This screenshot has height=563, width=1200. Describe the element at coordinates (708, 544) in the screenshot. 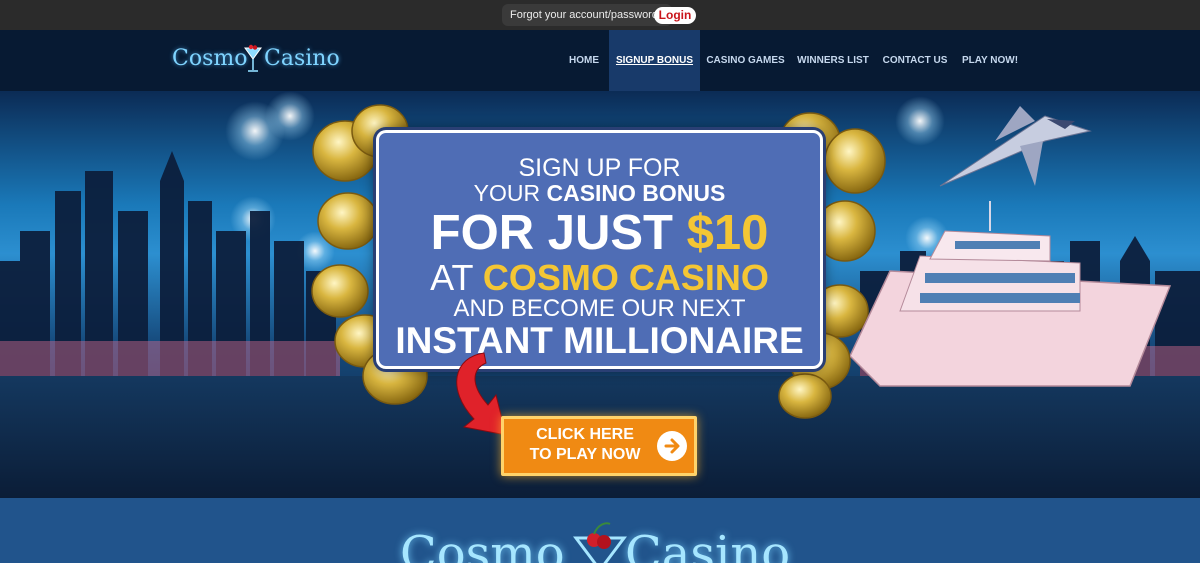

I see `footer-logo-word-right: Casino` at that location.